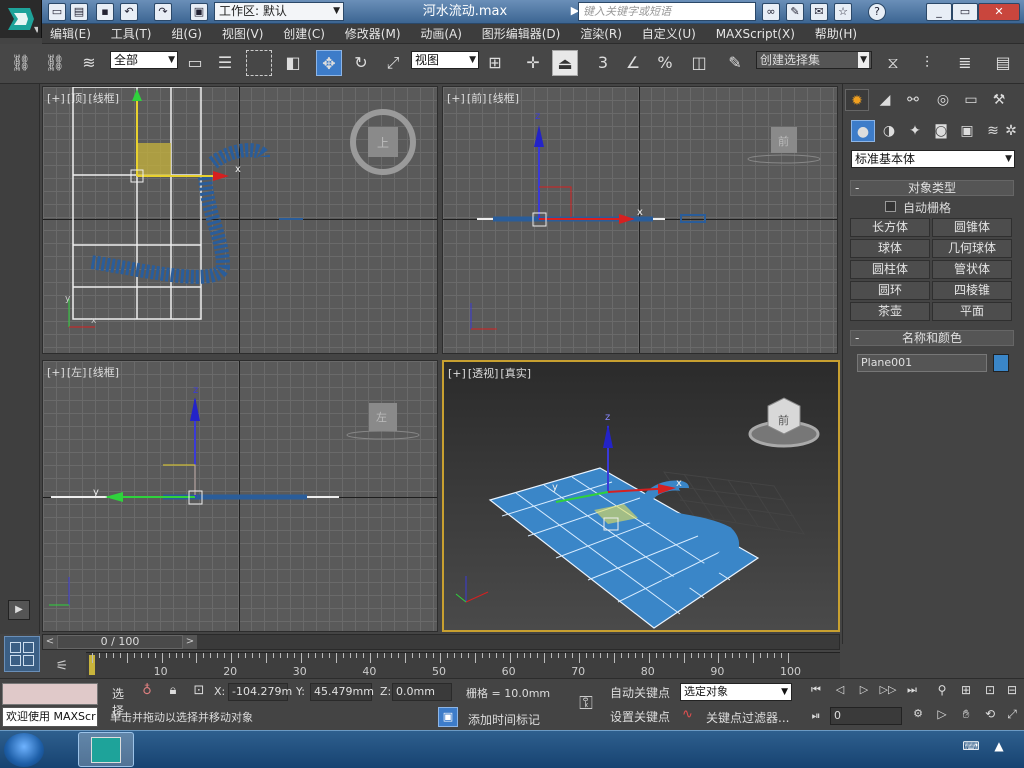  What do you see at coordinates (129, 12) in the screenshot?
I see `undo-icon: ↶` at bounding box center [129, 12].